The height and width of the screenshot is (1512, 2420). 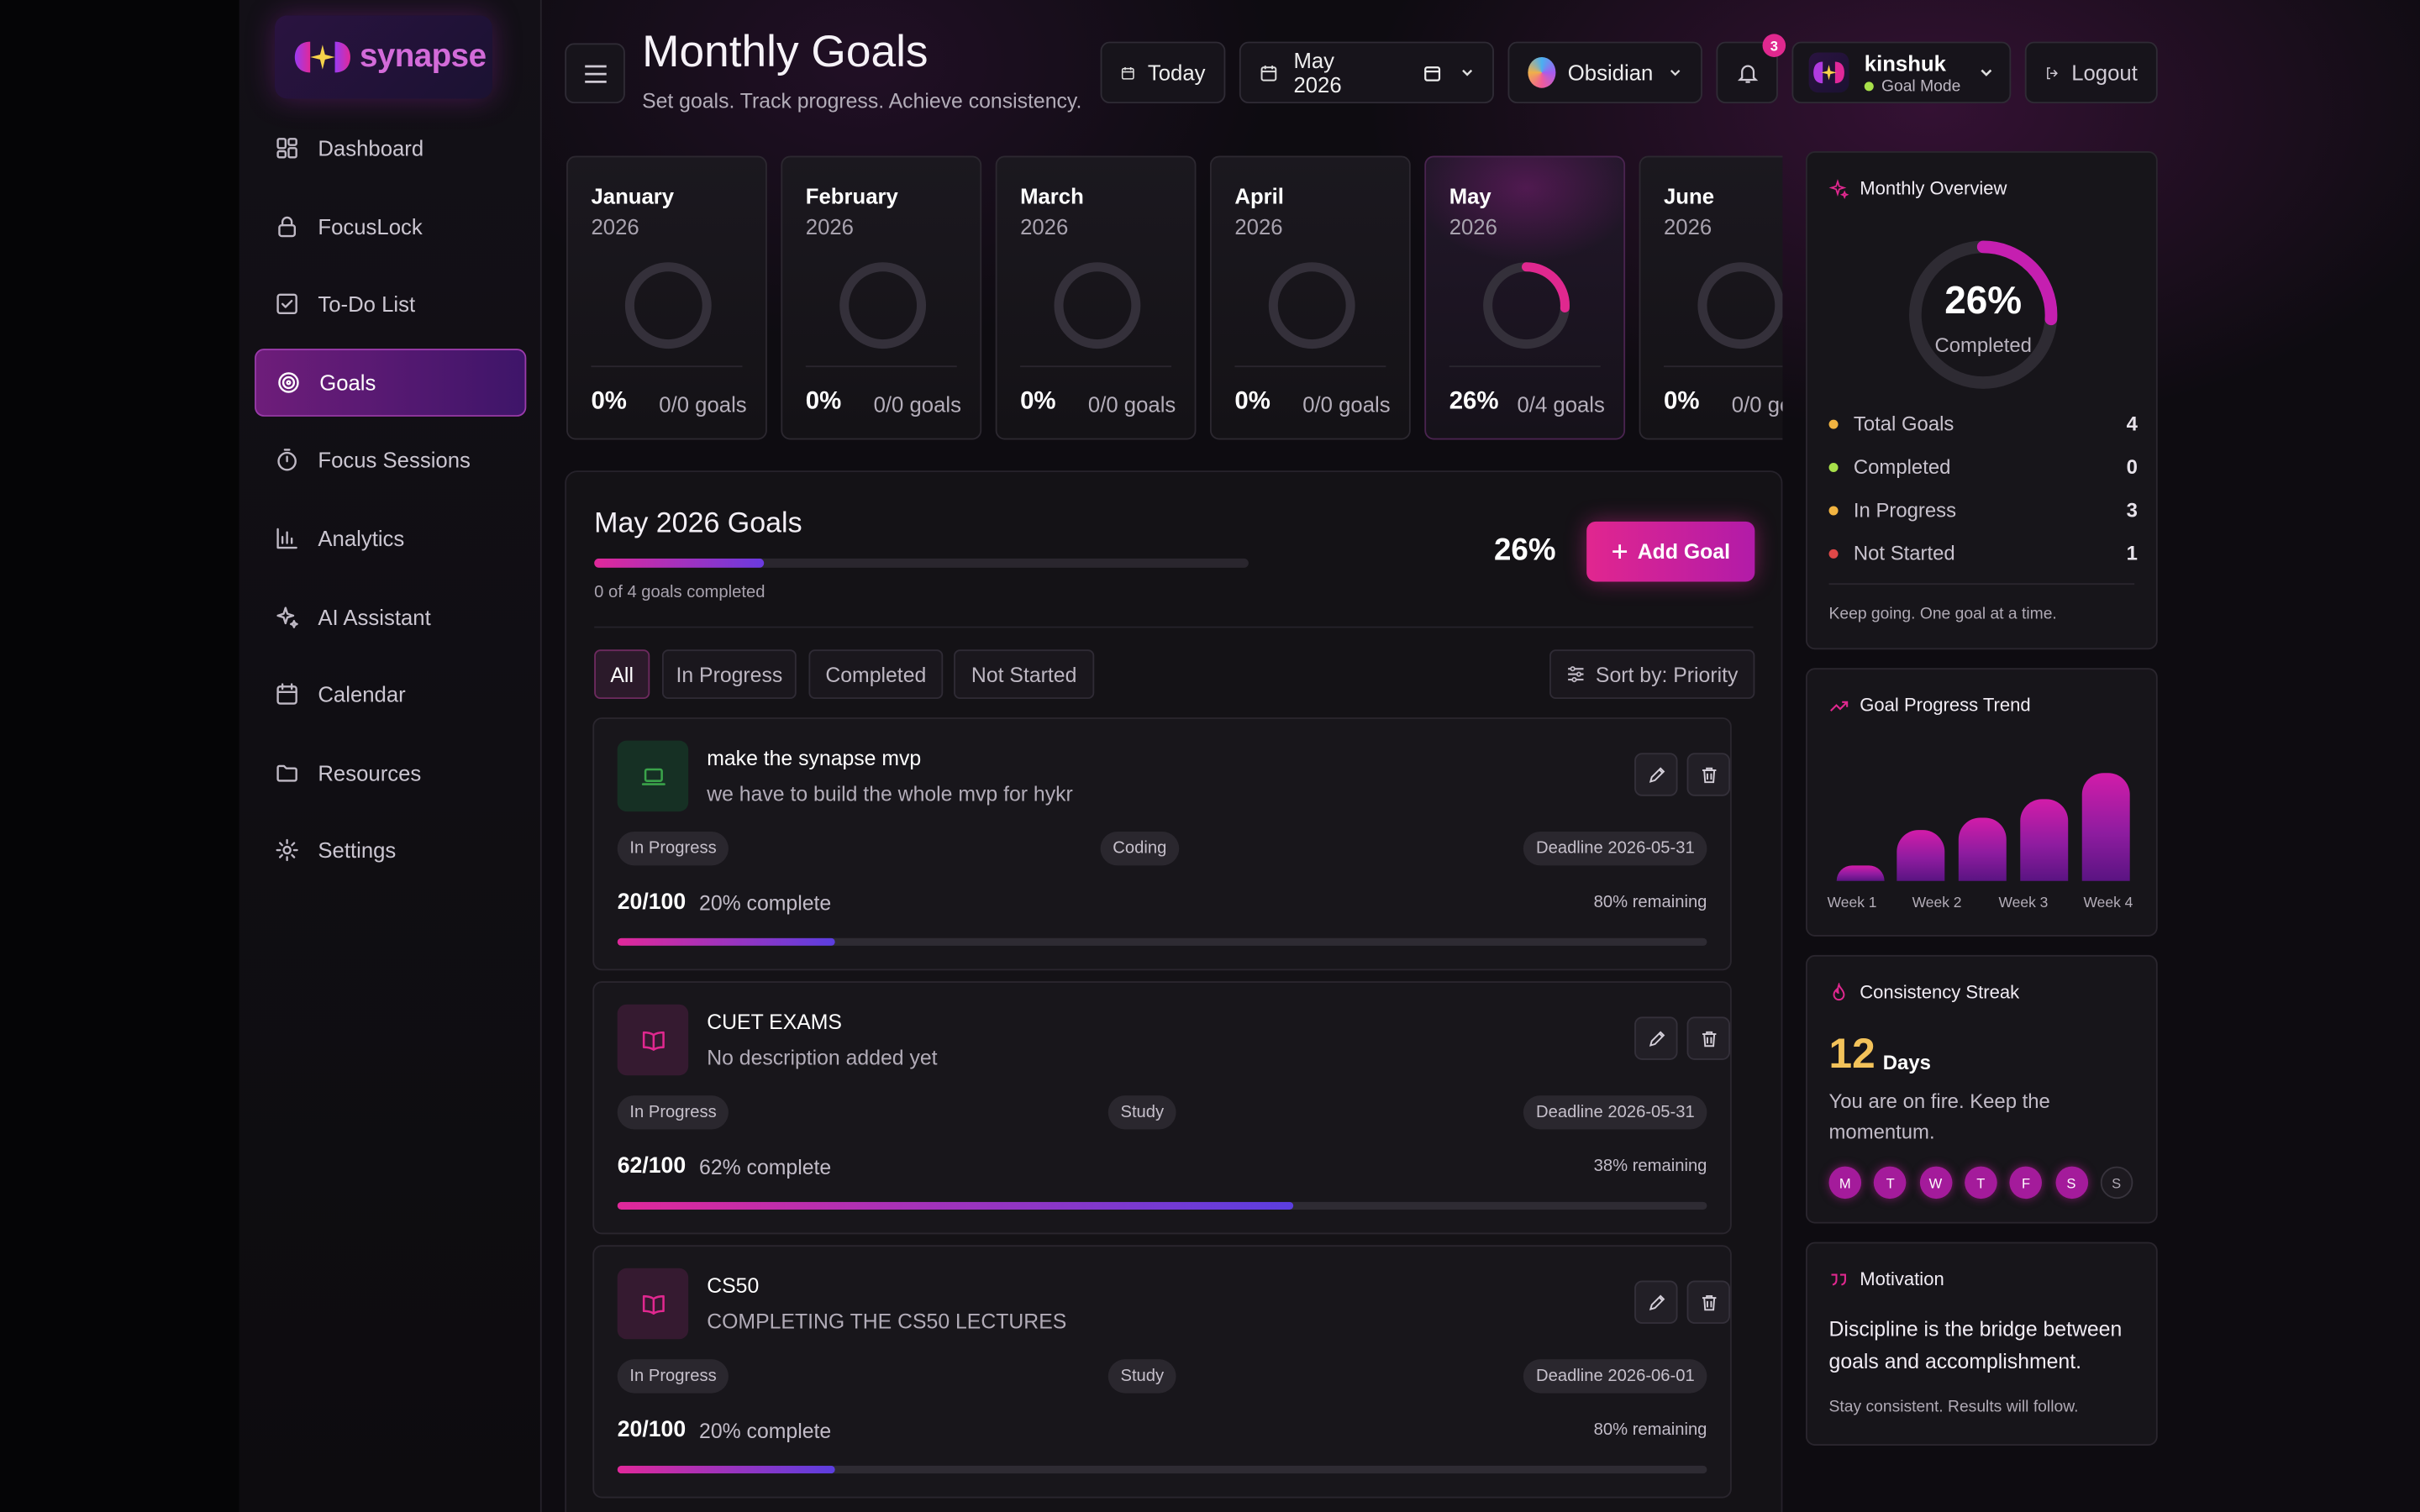 I want to click on logo: synapse, so click(x=383, y=57).